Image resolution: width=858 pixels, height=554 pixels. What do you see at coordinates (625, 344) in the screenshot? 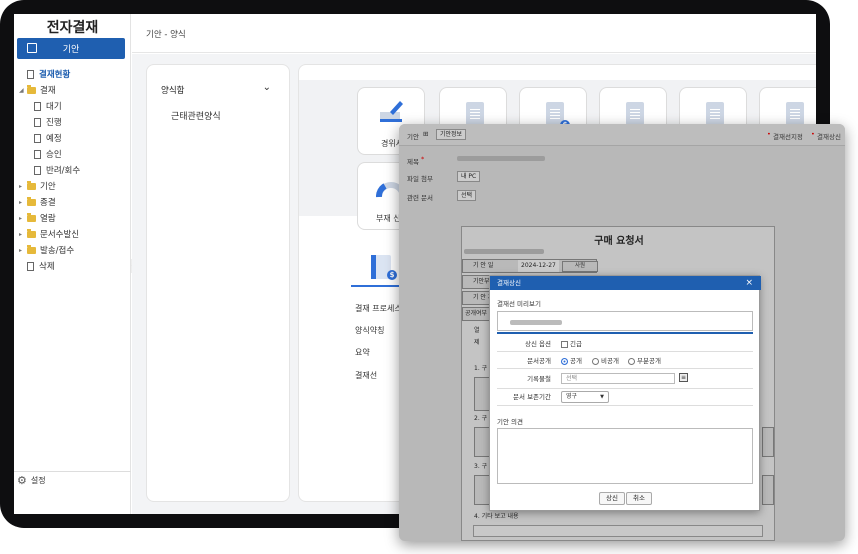
I see `option-row: 상신 옵션 긴급` at bounding box center [625, 344].